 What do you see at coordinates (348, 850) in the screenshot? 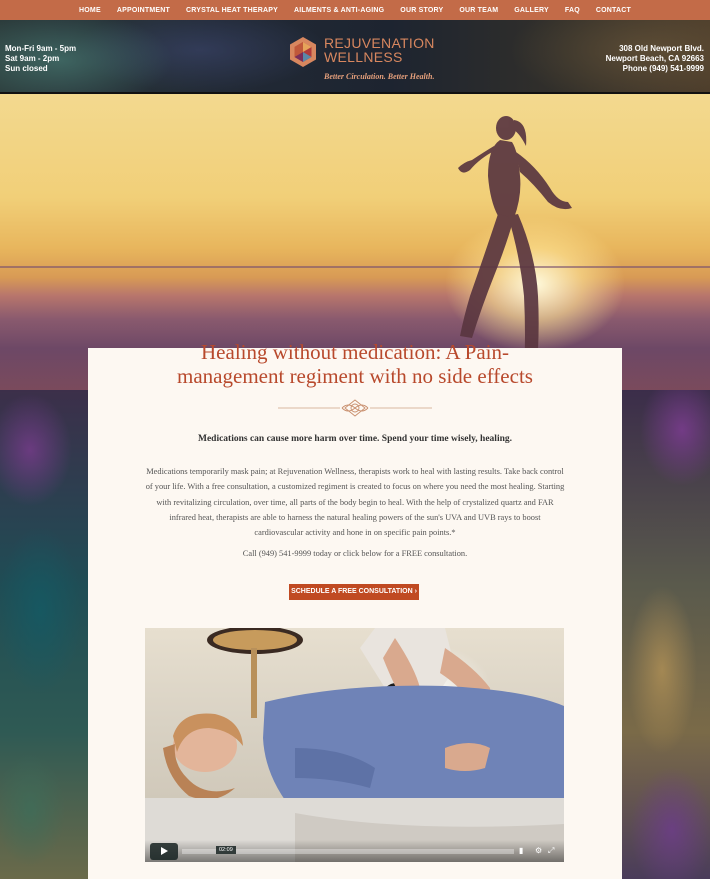
I see `video-progress-bar: 02:09` at bounding box center [348, 850].